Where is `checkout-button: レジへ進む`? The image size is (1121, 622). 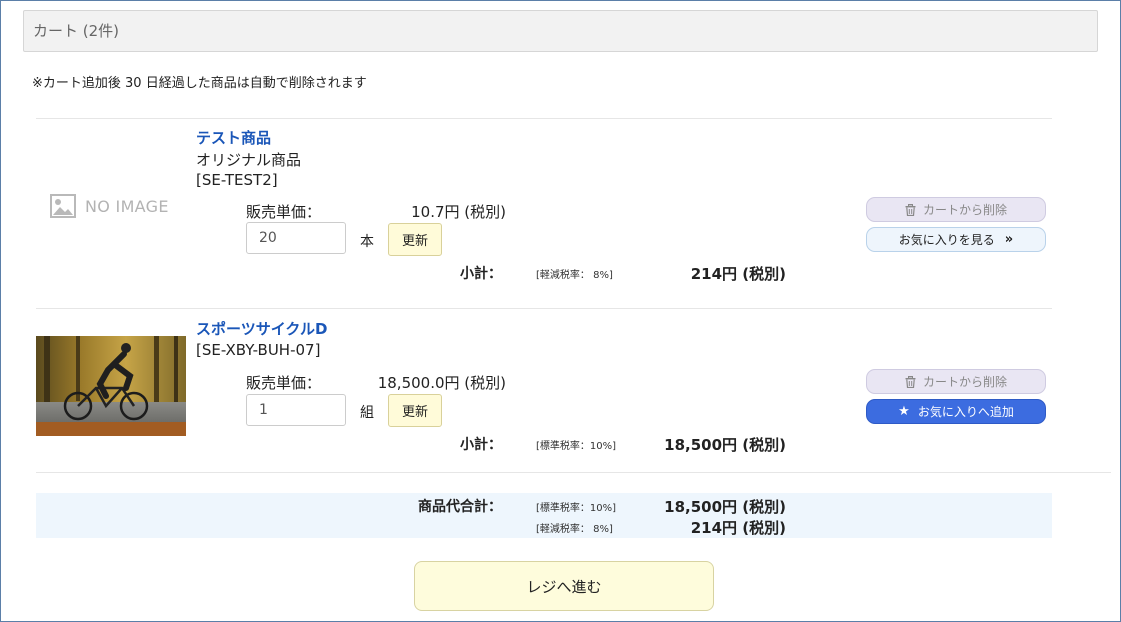
checkout-button: レジへ進む is located at coordinates (564, 586).